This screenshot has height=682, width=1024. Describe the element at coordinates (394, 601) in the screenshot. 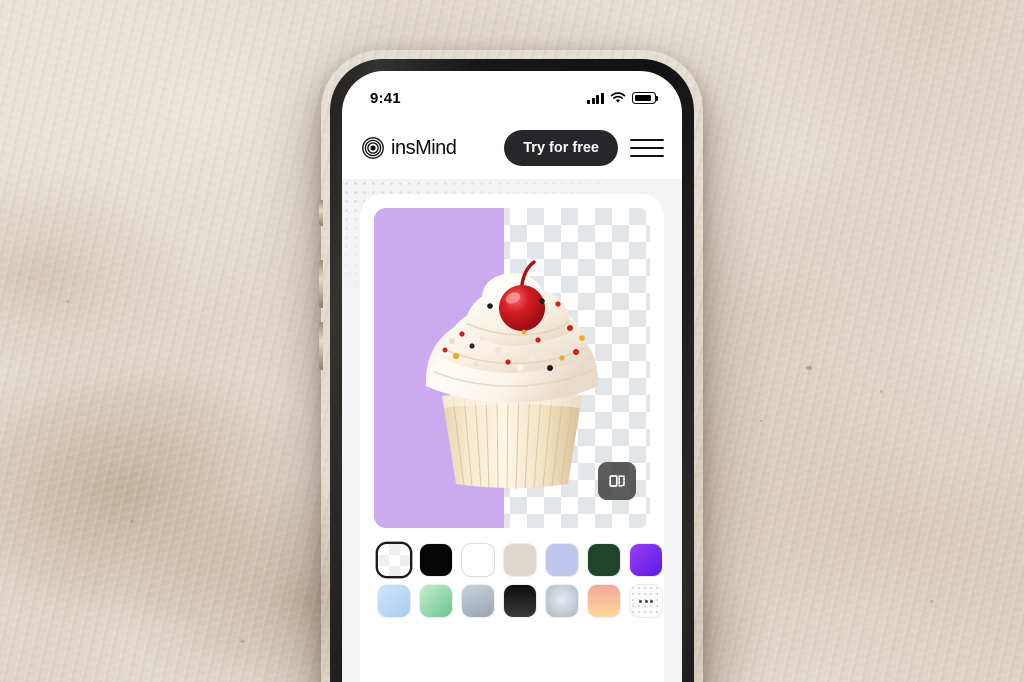

I see `swatch-light-blue-gradient` at that location.